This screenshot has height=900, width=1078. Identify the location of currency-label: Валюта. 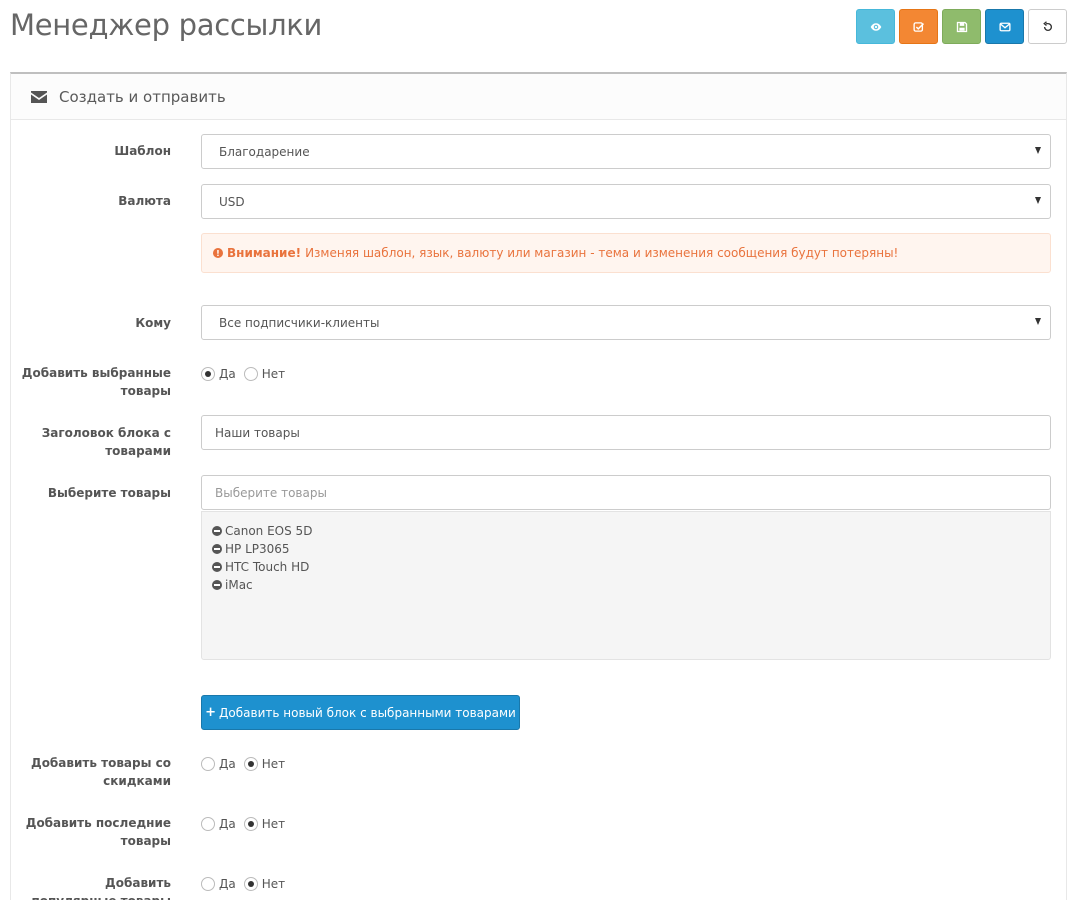
(144, 201).